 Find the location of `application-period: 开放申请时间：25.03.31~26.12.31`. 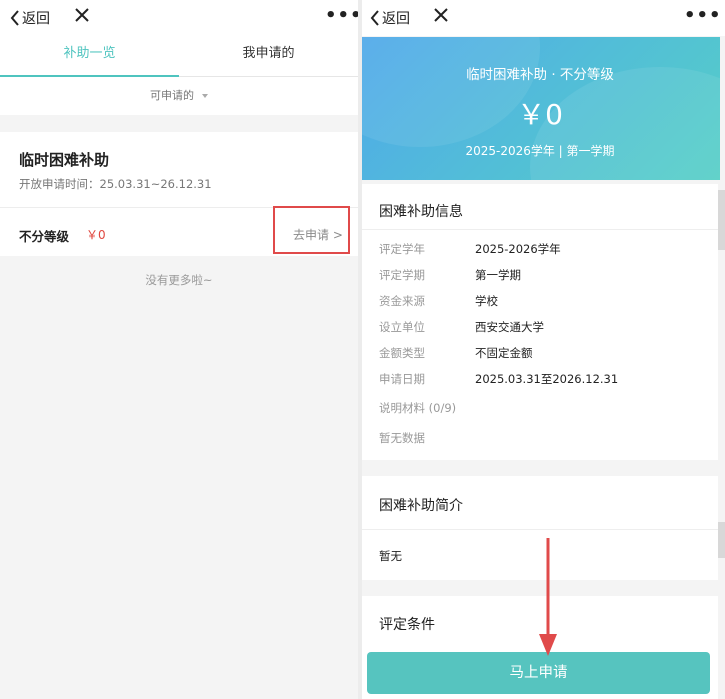

application-period: 开放申请时间：25.03.31~26.12.31 is located at coordinates (115, 184).